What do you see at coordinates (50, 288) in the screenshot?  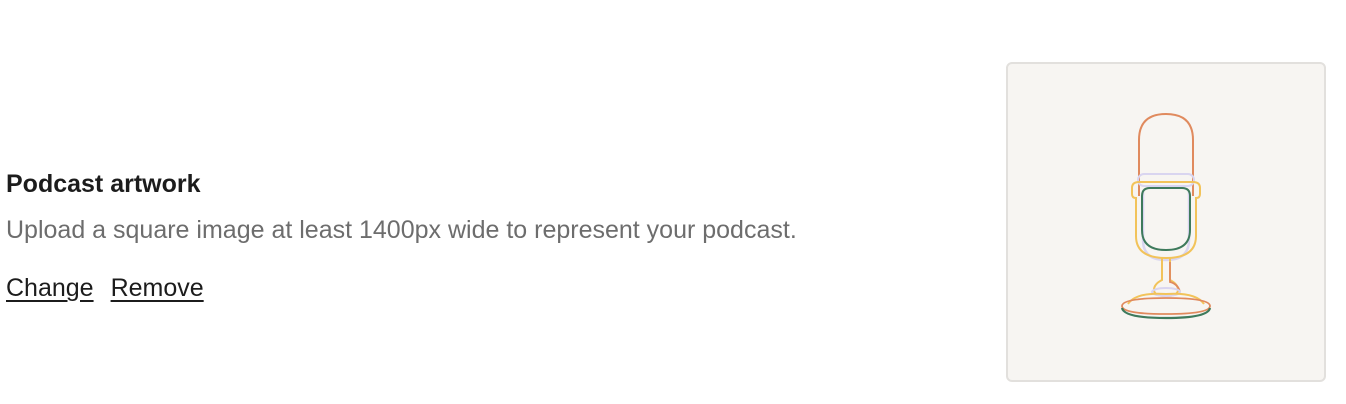 I see `change-artwork-link: Change` at bounding box center [50, 288].